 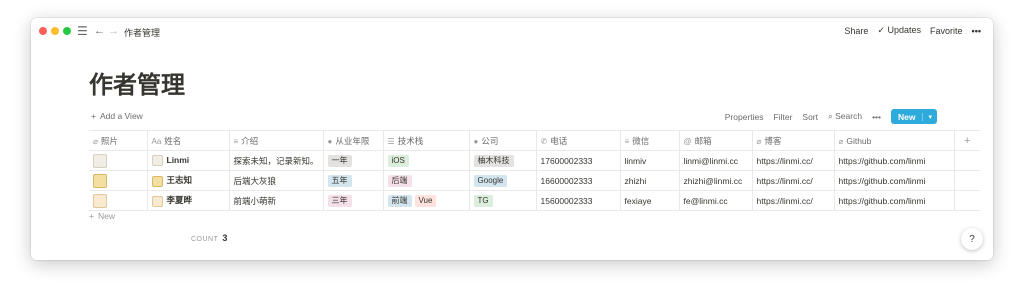 What do you see at coordinates (882, 30) in the screenshot?
I see `check-icon: ✓` at bounding box center [882, 30].